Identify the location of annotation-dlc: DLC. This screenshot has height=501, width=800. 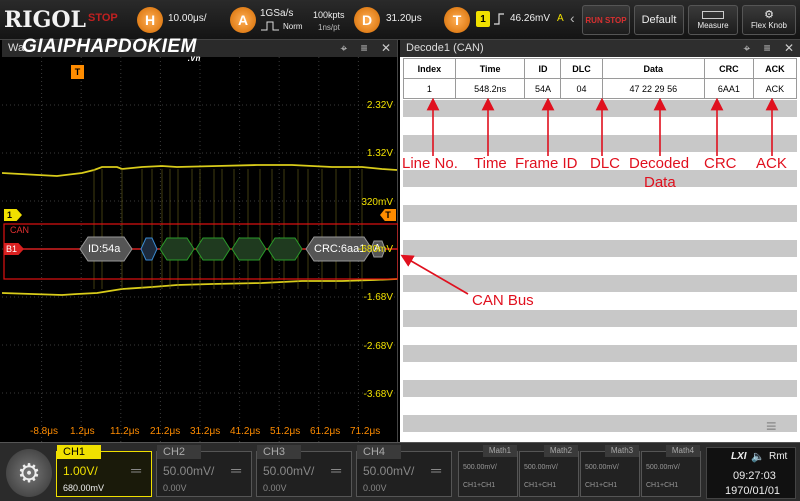
(605, 163).